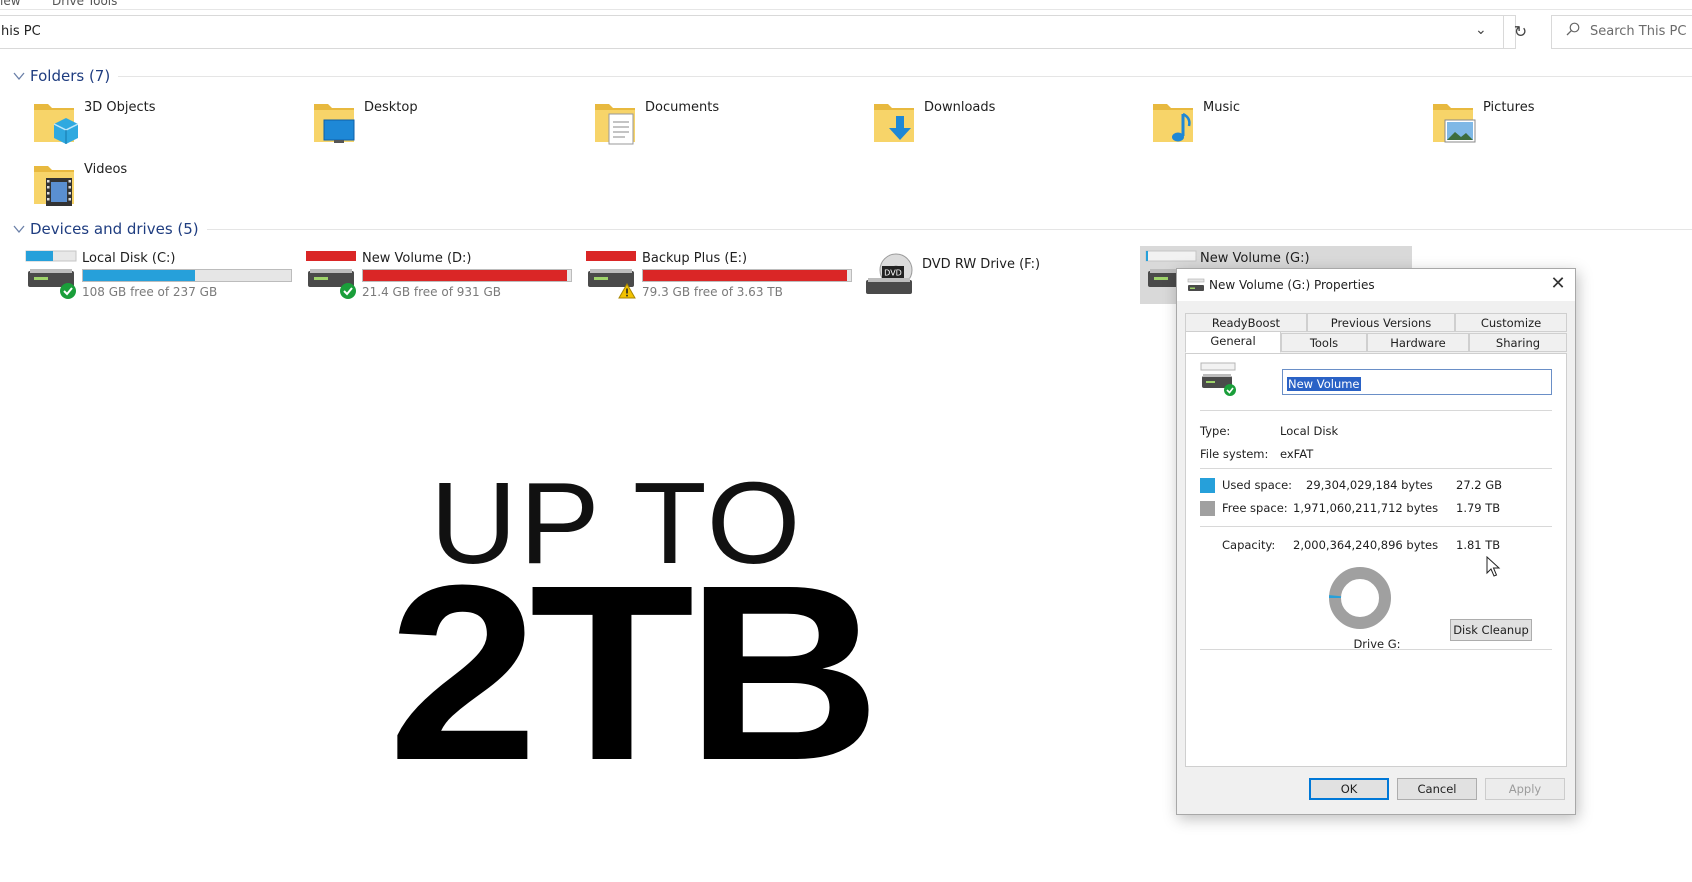 The width and height of the screenshot is (1692, 882). What do you see at coordinates (960, 107) in the screenshot?
I see `folder-label: Downloads` at bounding box center [960, 107].